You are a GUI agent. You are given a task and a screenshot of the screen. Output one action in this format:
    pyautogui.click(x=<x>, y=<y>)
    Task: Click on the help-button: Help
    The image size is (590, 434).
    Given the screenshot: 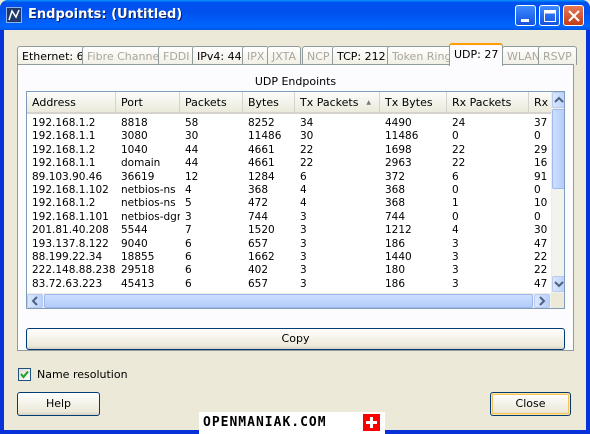 What is the action you would take?
    pyautogui.click(x=58, y=404)
    